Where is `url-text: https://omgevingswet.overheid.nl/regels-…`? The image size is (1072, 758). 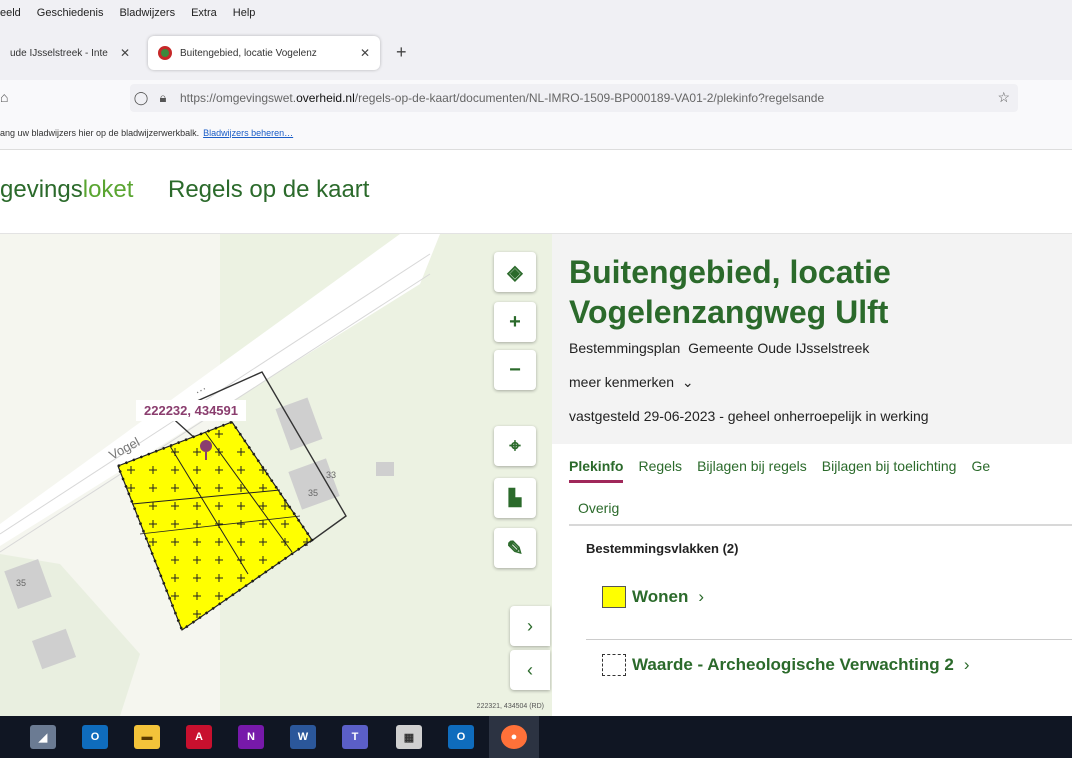
url-text: https://omgevingswet.overheid.nl/regels-… is located at coordinates (502, 98).